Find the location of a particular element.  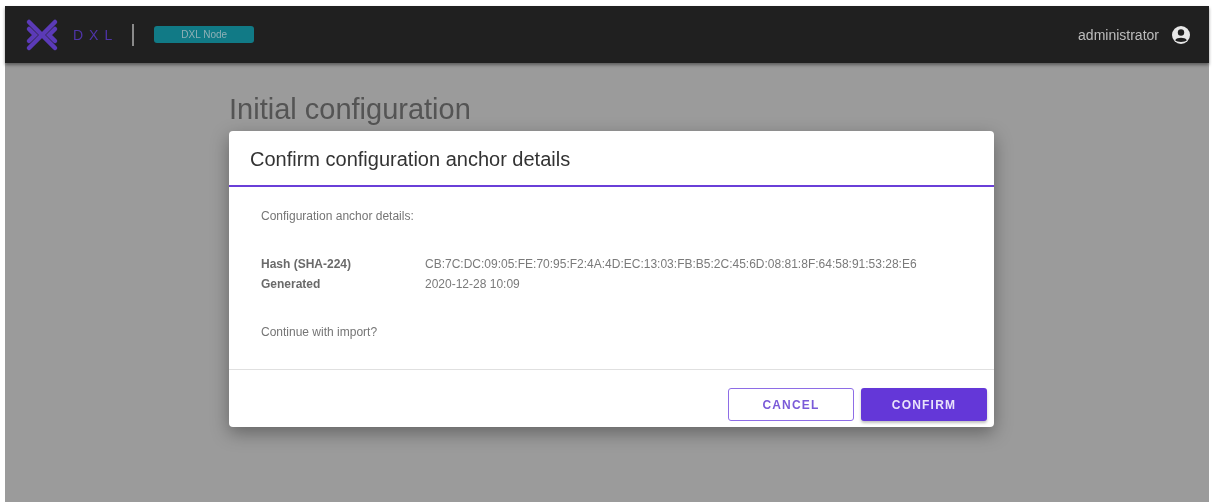

user-name: administrator is located at coordinates (1118, 34).